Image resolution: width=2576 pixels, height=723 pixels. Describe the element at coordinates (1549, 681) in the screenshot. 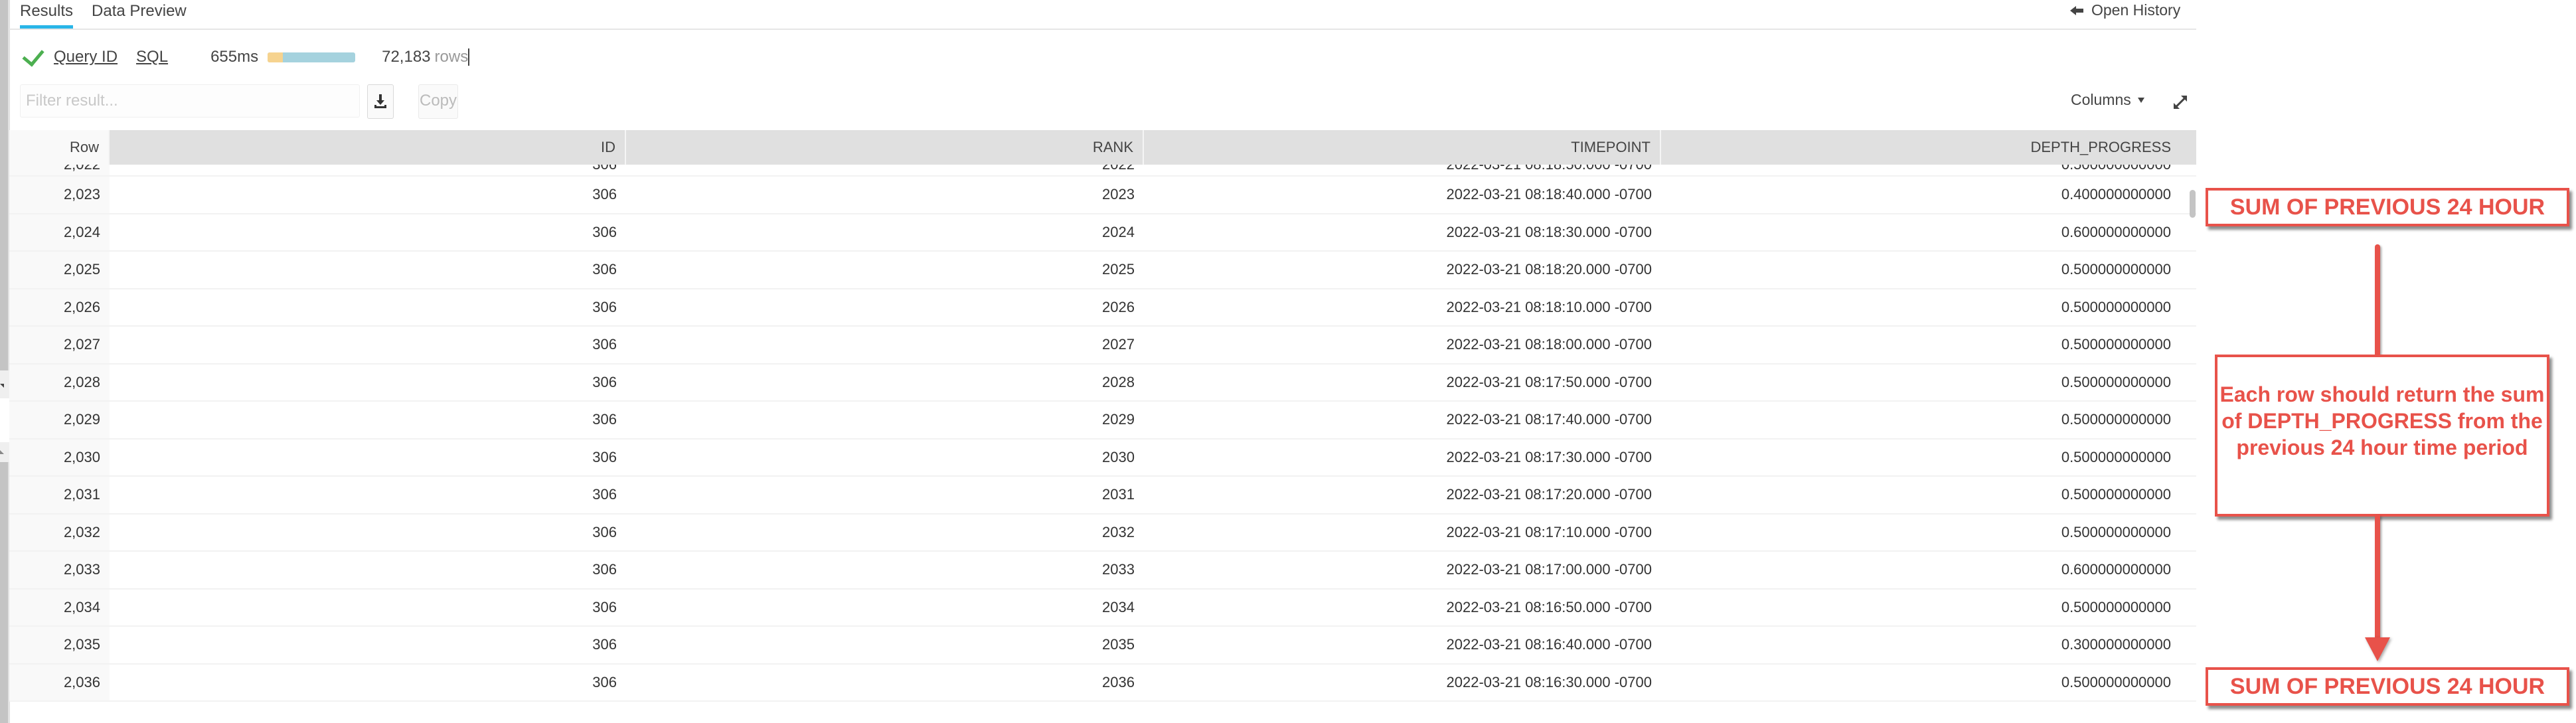

I see `cell-timepoint: 2022-03-21 08:16:30.000 -0700` at that location.